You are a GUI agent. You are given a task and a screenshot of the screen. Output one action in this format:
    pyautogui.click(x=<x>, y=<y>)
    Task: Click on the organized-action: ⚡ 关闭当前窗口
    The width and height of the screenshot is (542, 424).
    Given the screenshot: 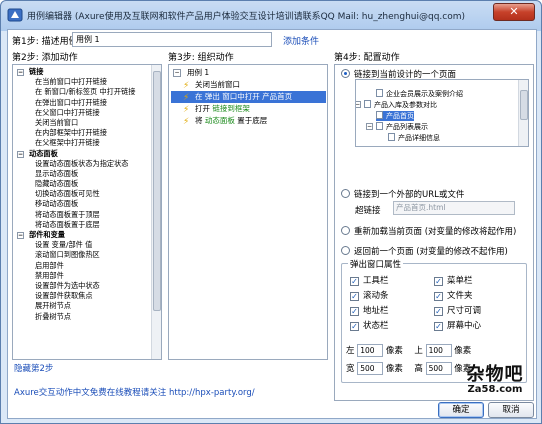 What is the action you would take?
    pyautogui.click(x=248, y=85)
    